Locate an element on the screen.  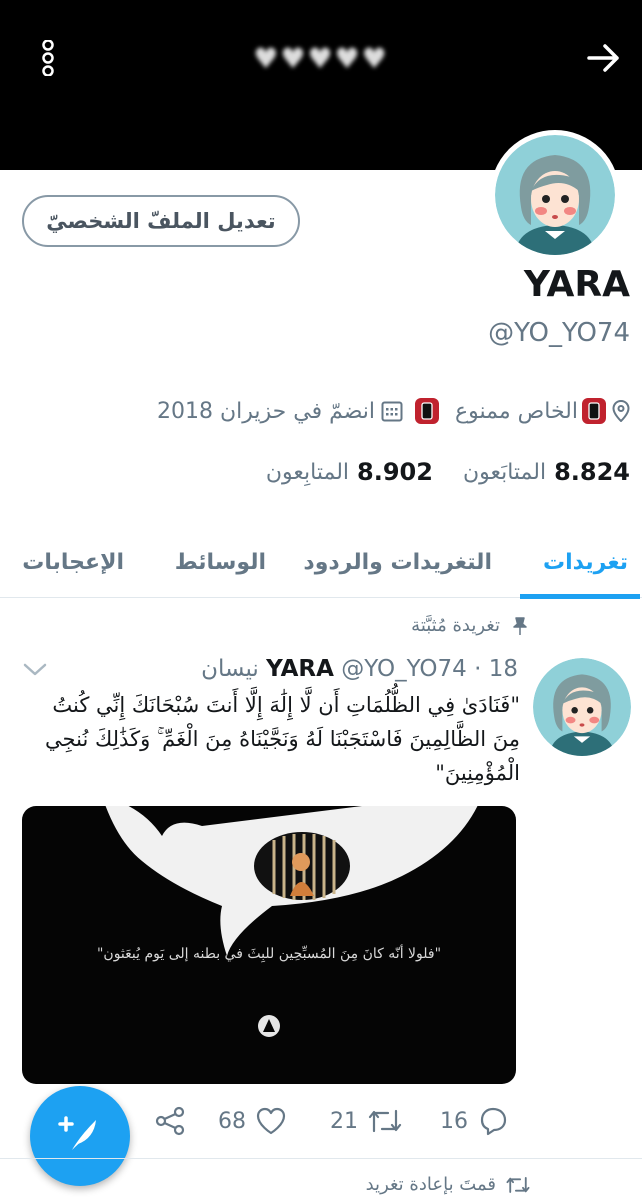
follow-stats: 8.824 المتابَعون 8.902 المتابِعون is located at coordinates (448, 472).